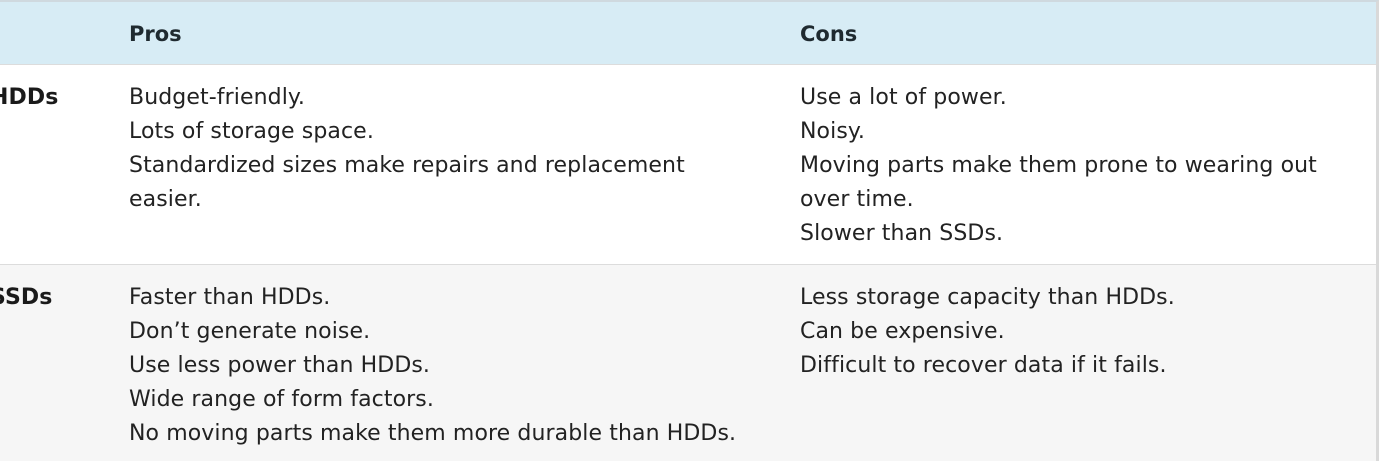 Image resolution: width=1382 pixels, height=461 pixels. I want to click on list-item: Difficult to recover data if it fails., so click(983, 365).